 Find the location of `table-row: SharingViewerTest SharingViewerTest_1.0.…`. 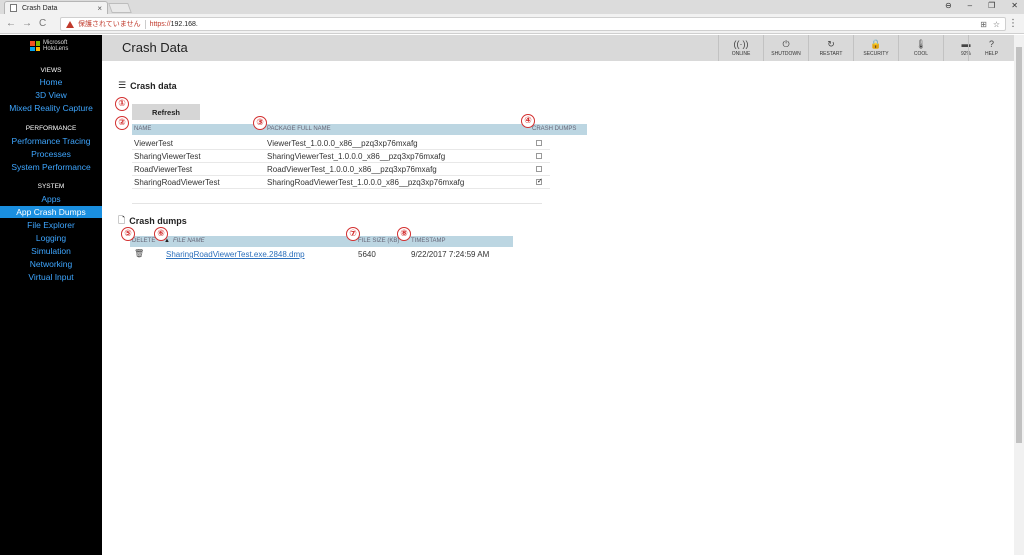

table-row: SharingViewerTest SharingViewerTest_1.0.… is located at coordinates (341, 156).